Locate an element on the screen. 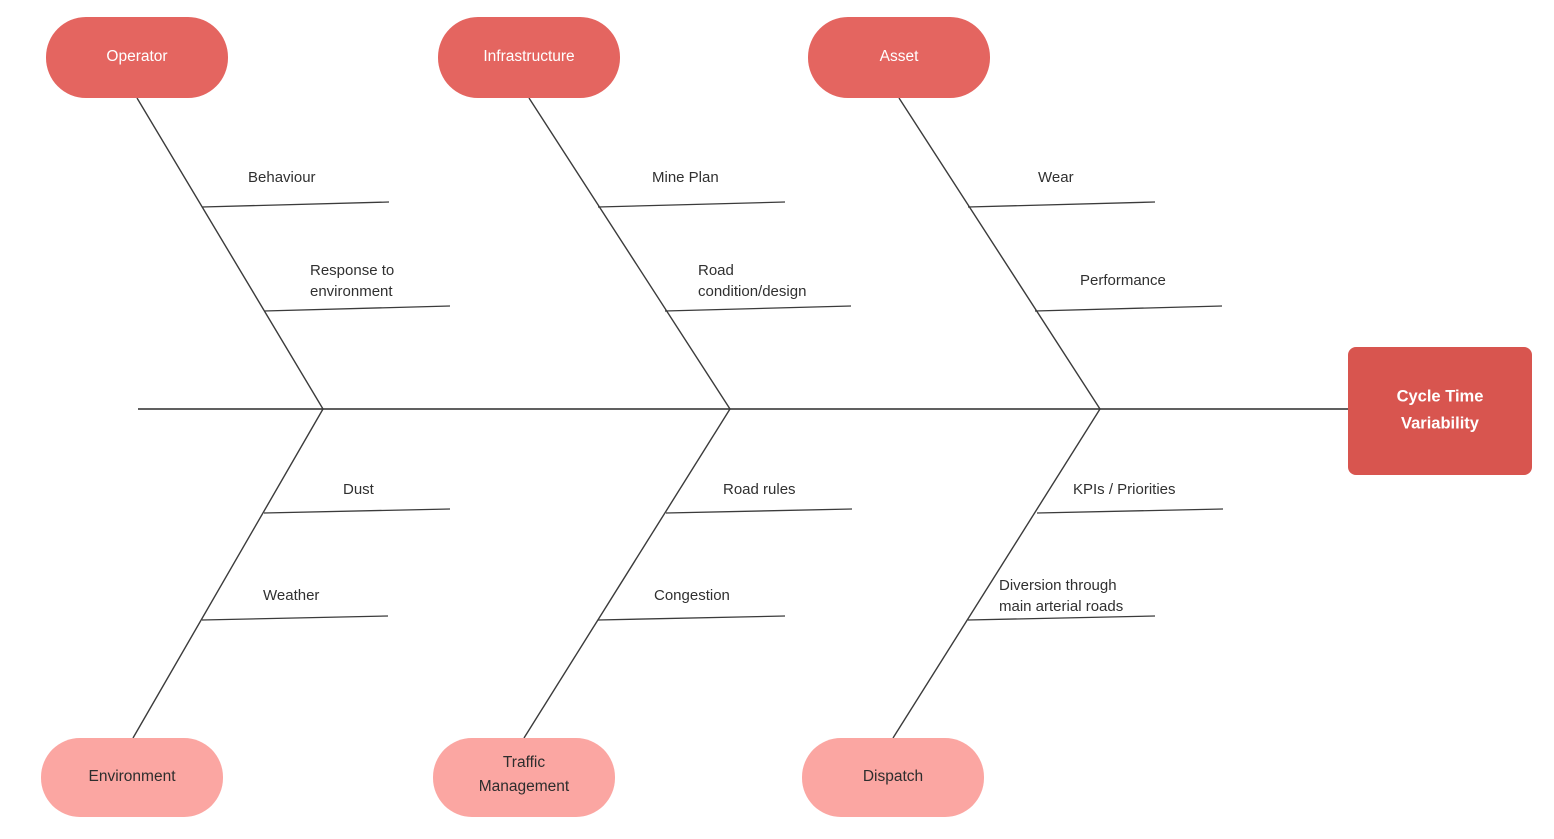  branch-line-dispatch is located at coordinates (996, 573).